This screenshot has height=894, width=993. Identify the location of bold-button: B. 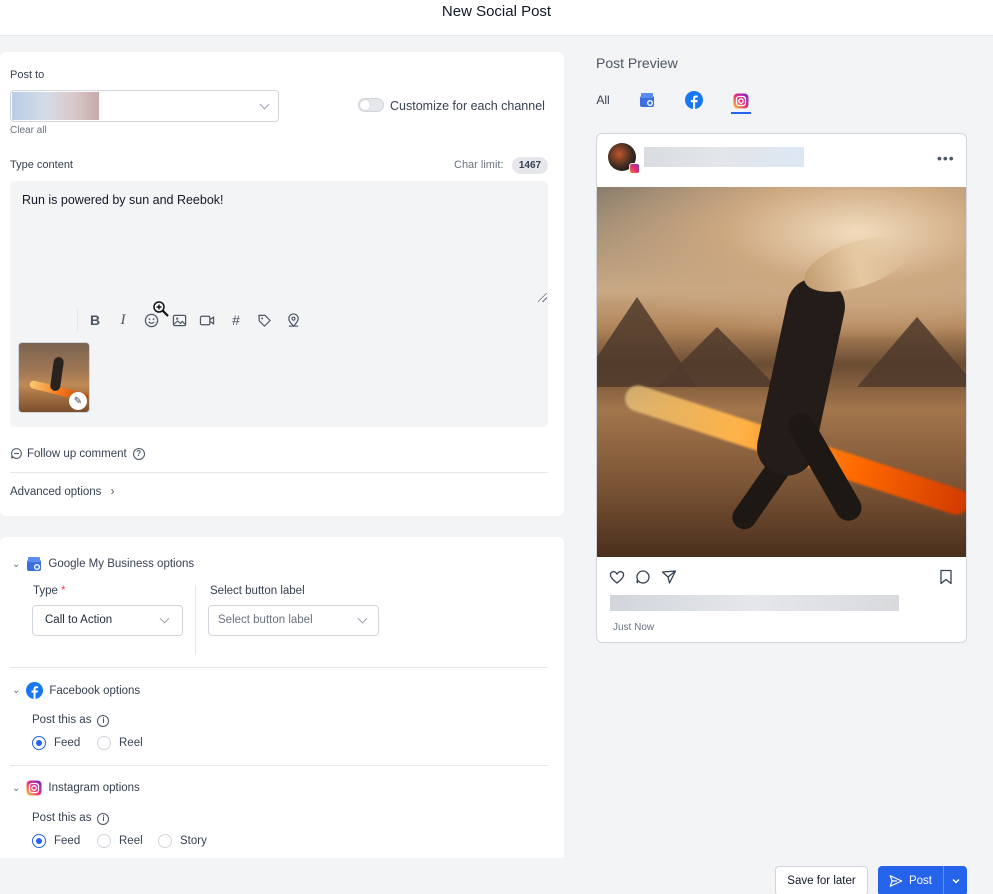
(95, 320).